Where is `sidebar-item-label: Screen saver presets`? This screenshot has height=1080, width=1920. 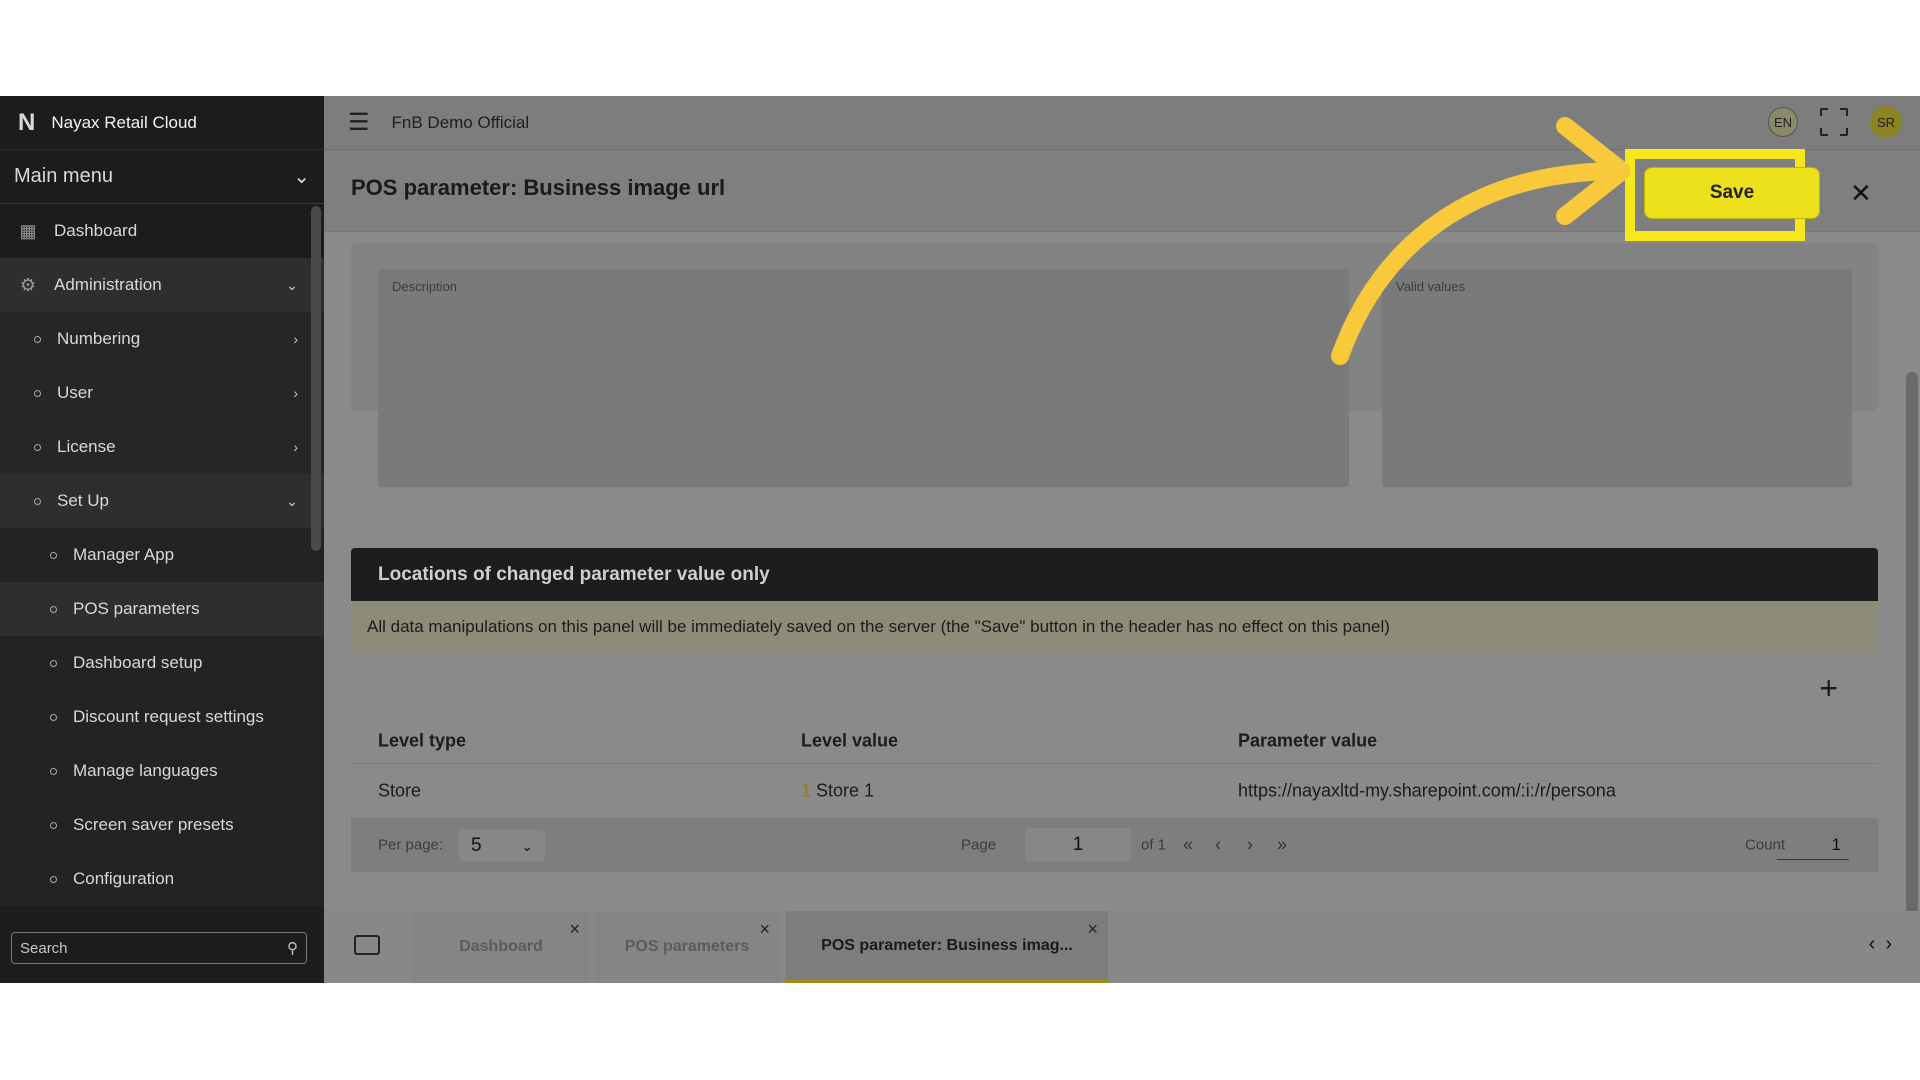 sidebar-item-label: Screen saver presets is located at coordinates (153, 824).